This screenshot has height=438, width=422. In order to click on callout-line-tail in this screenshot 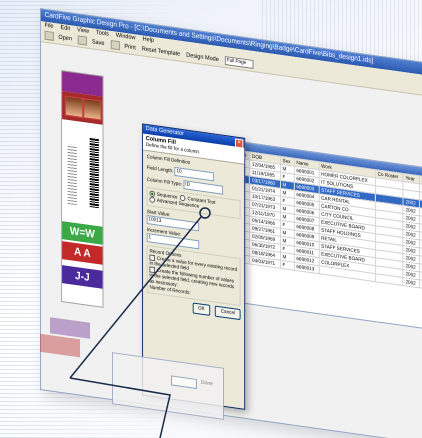, I will do `click(120, 407)`.